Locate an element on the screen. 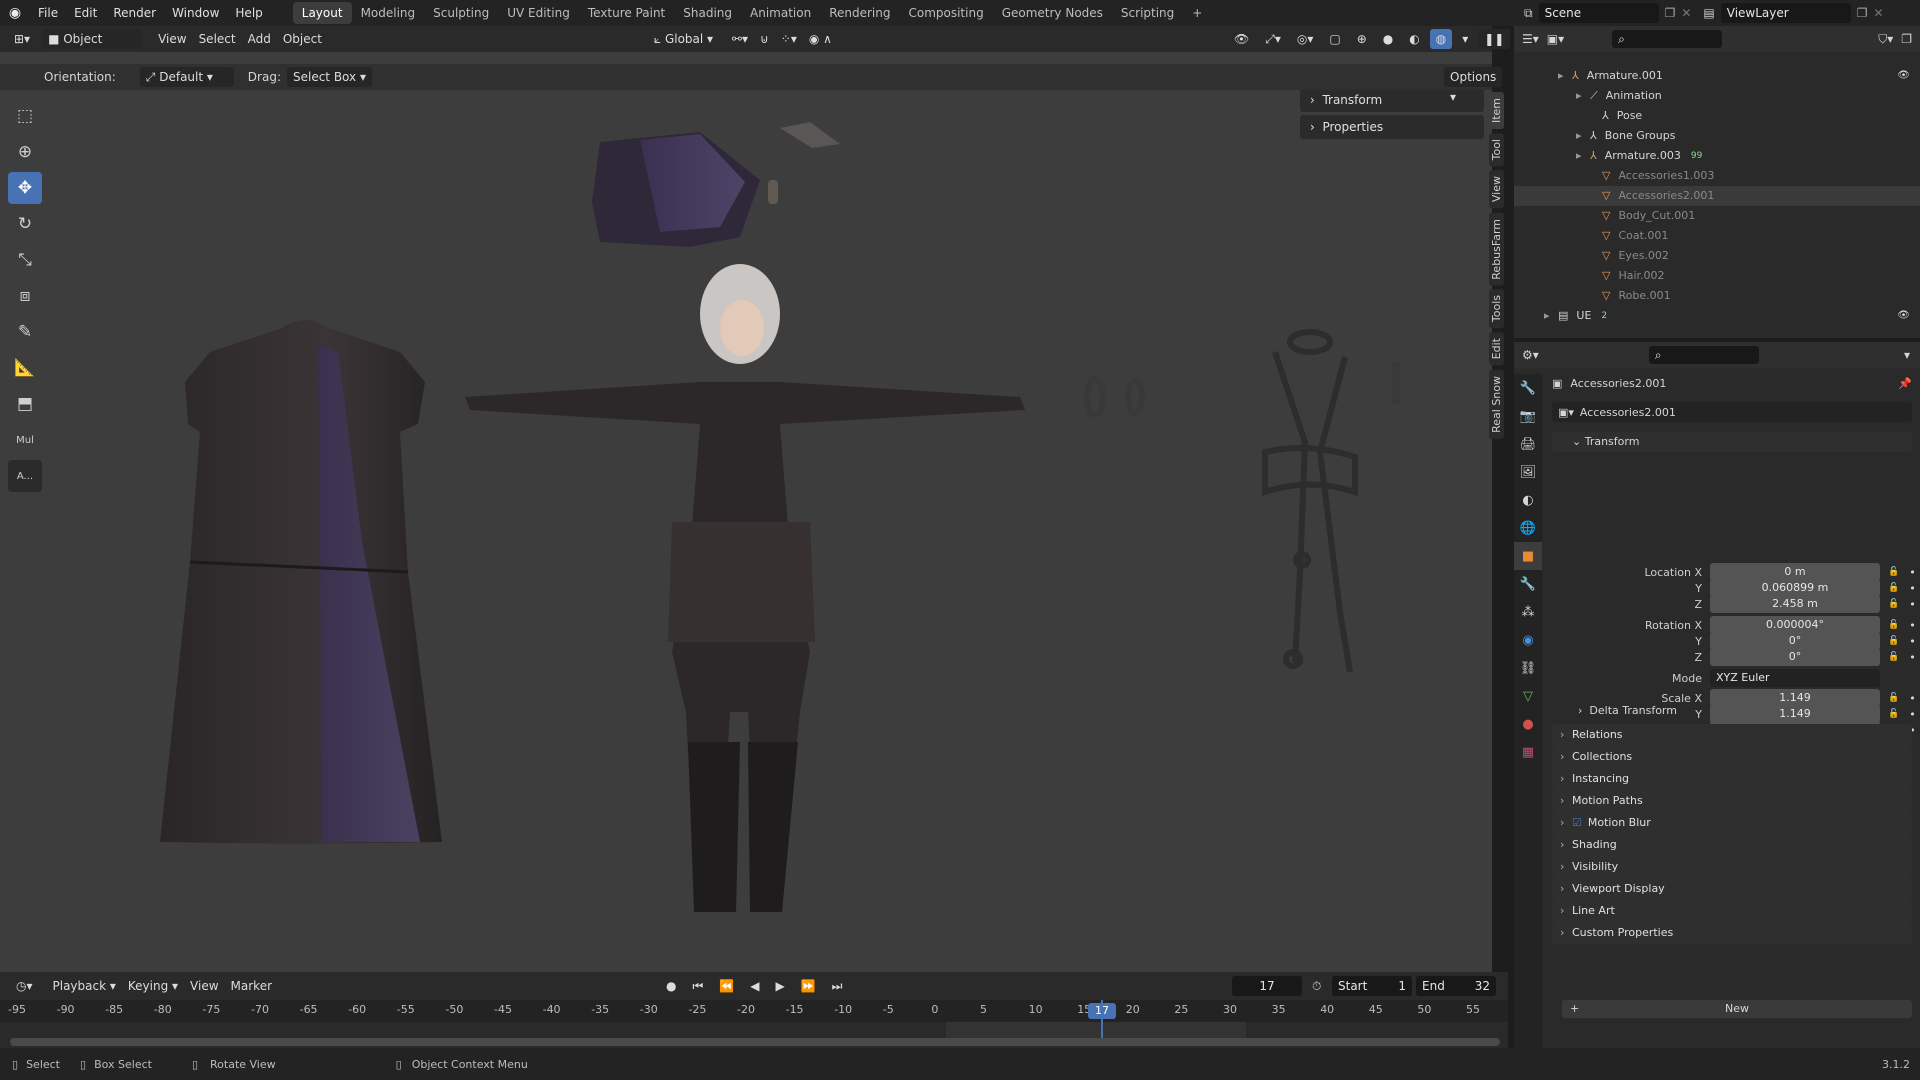 This screenshot has width=1920, height=1080. menu-window: Window is located at coordinates (195, 13).